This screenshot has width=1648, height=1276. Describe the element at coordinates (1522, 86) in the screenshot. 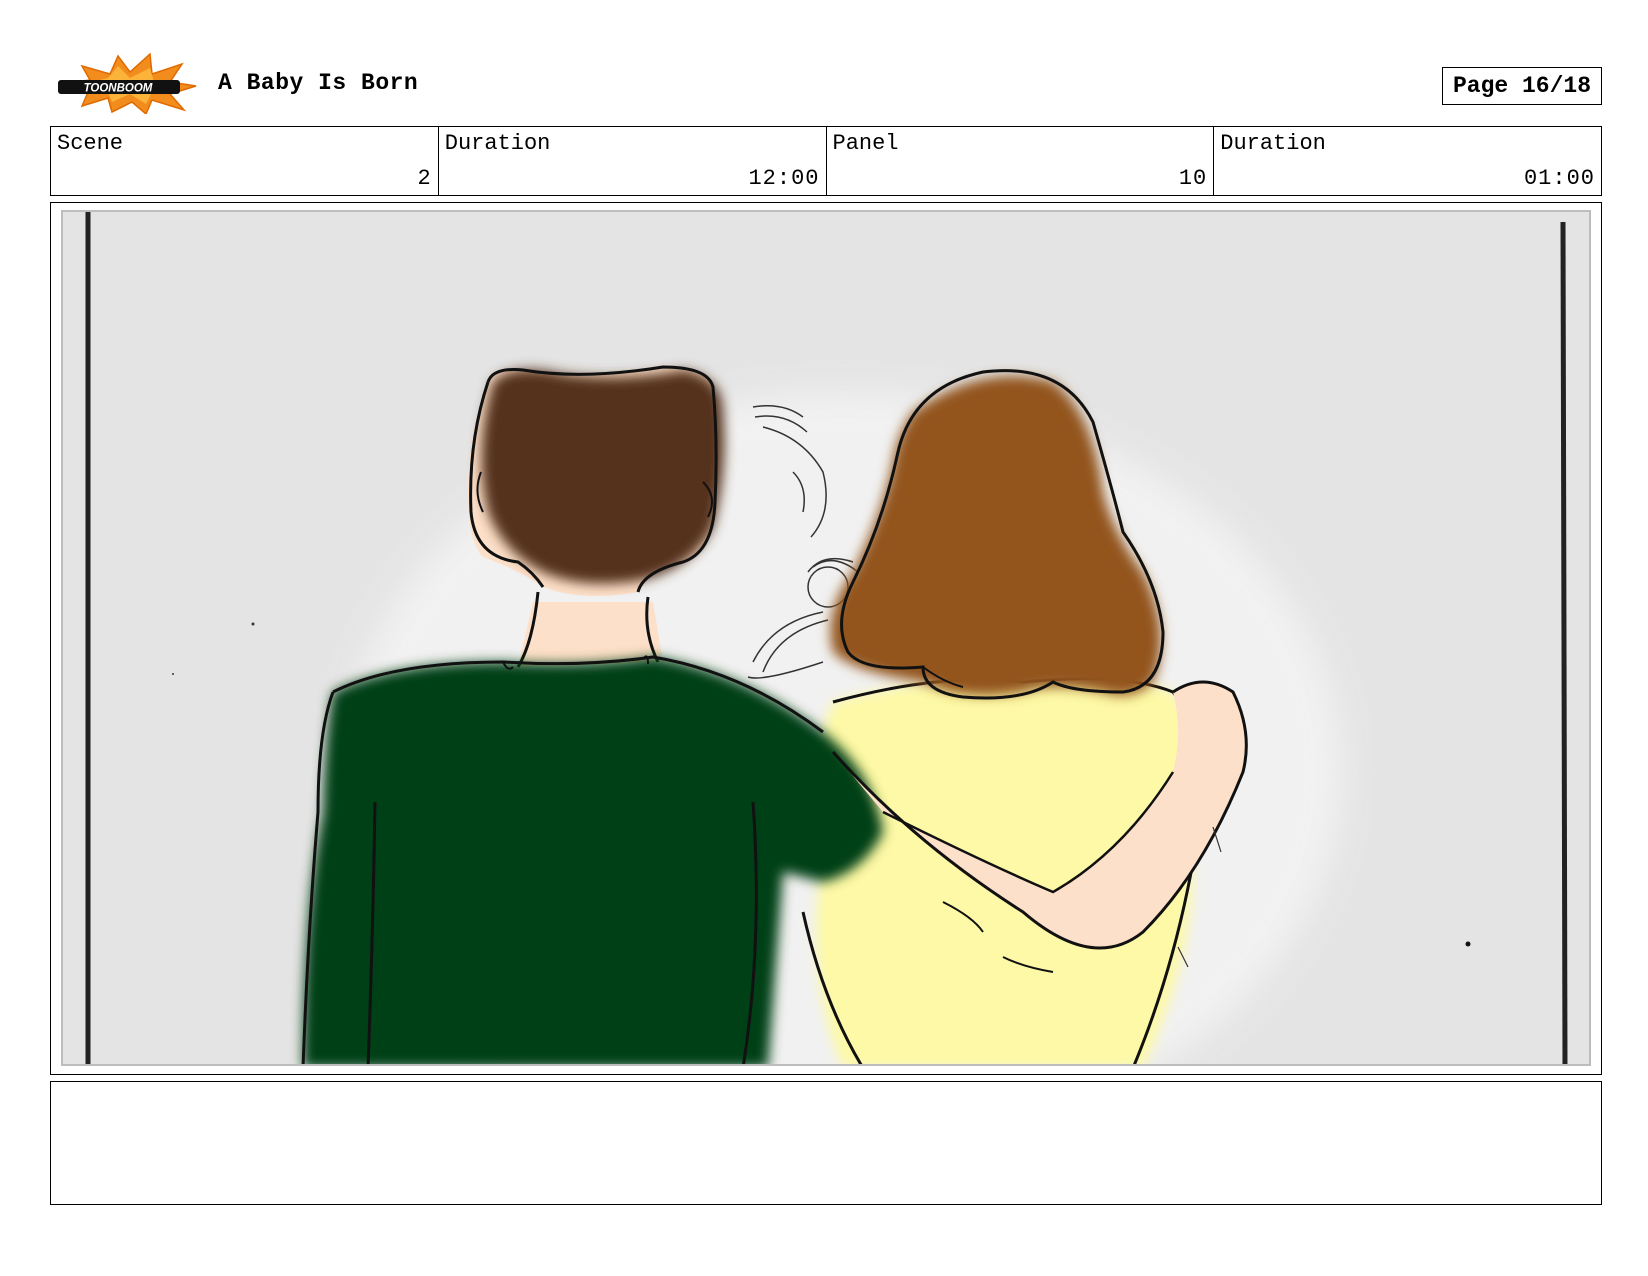

I see `page-number: Page 16/18` at that location.